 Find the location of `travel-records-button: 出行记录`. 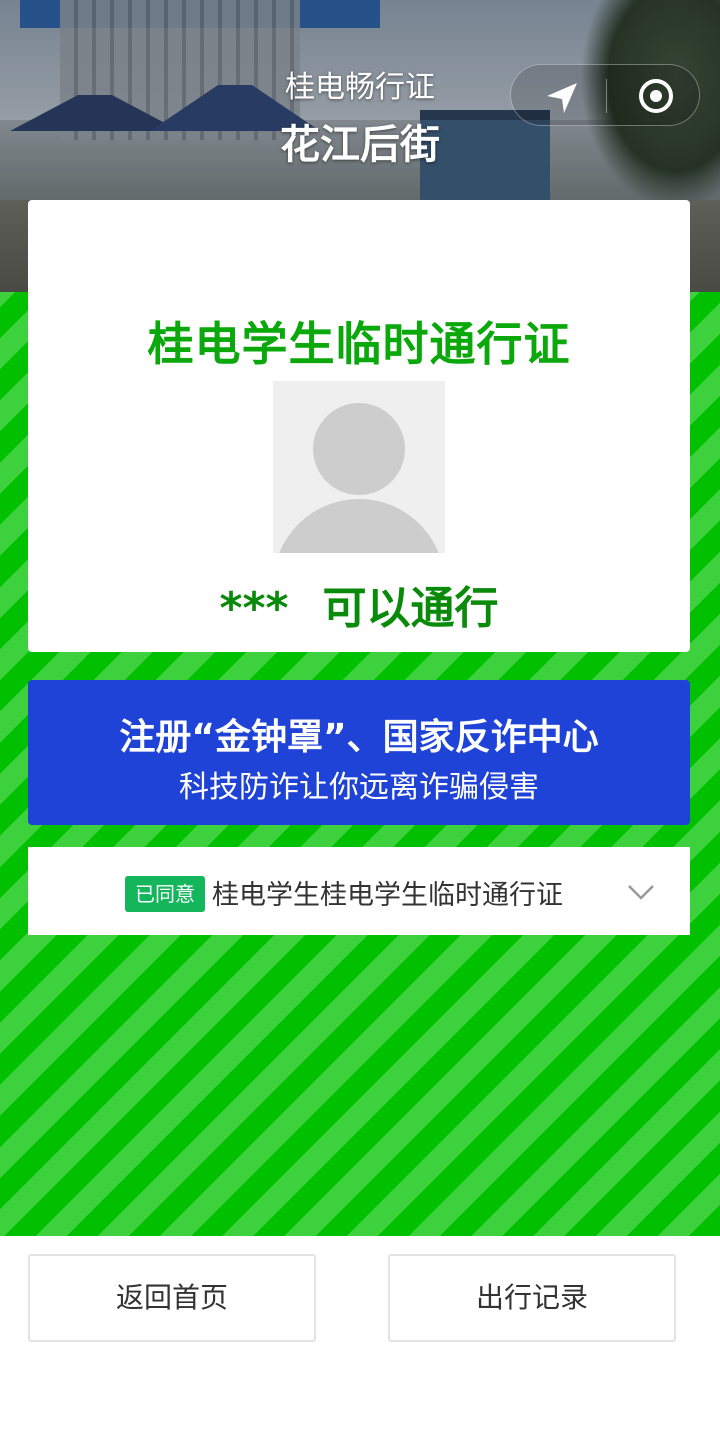

travel-records-button: 出行记录 is located at coordinates (532, 1298).